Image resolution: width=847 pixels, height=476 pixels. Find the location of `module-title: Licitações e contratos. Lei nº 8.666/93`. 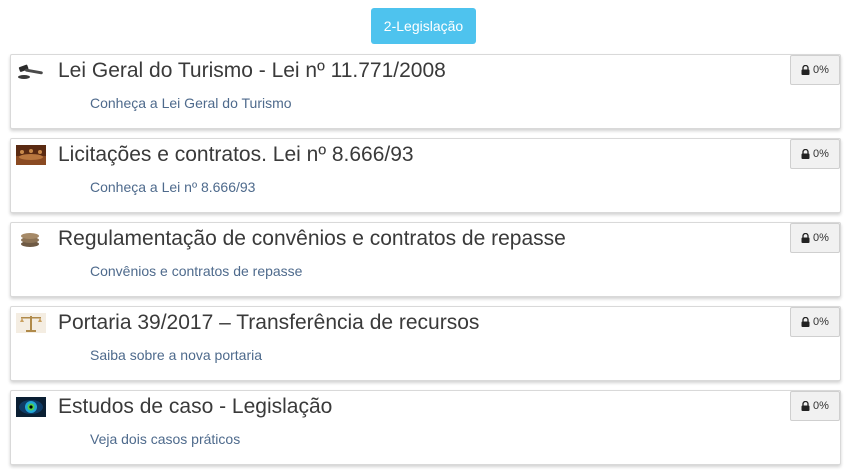

module-title: Licitações e contratos. Lei nº 8.666/93 is located at coordinates (236, 154).